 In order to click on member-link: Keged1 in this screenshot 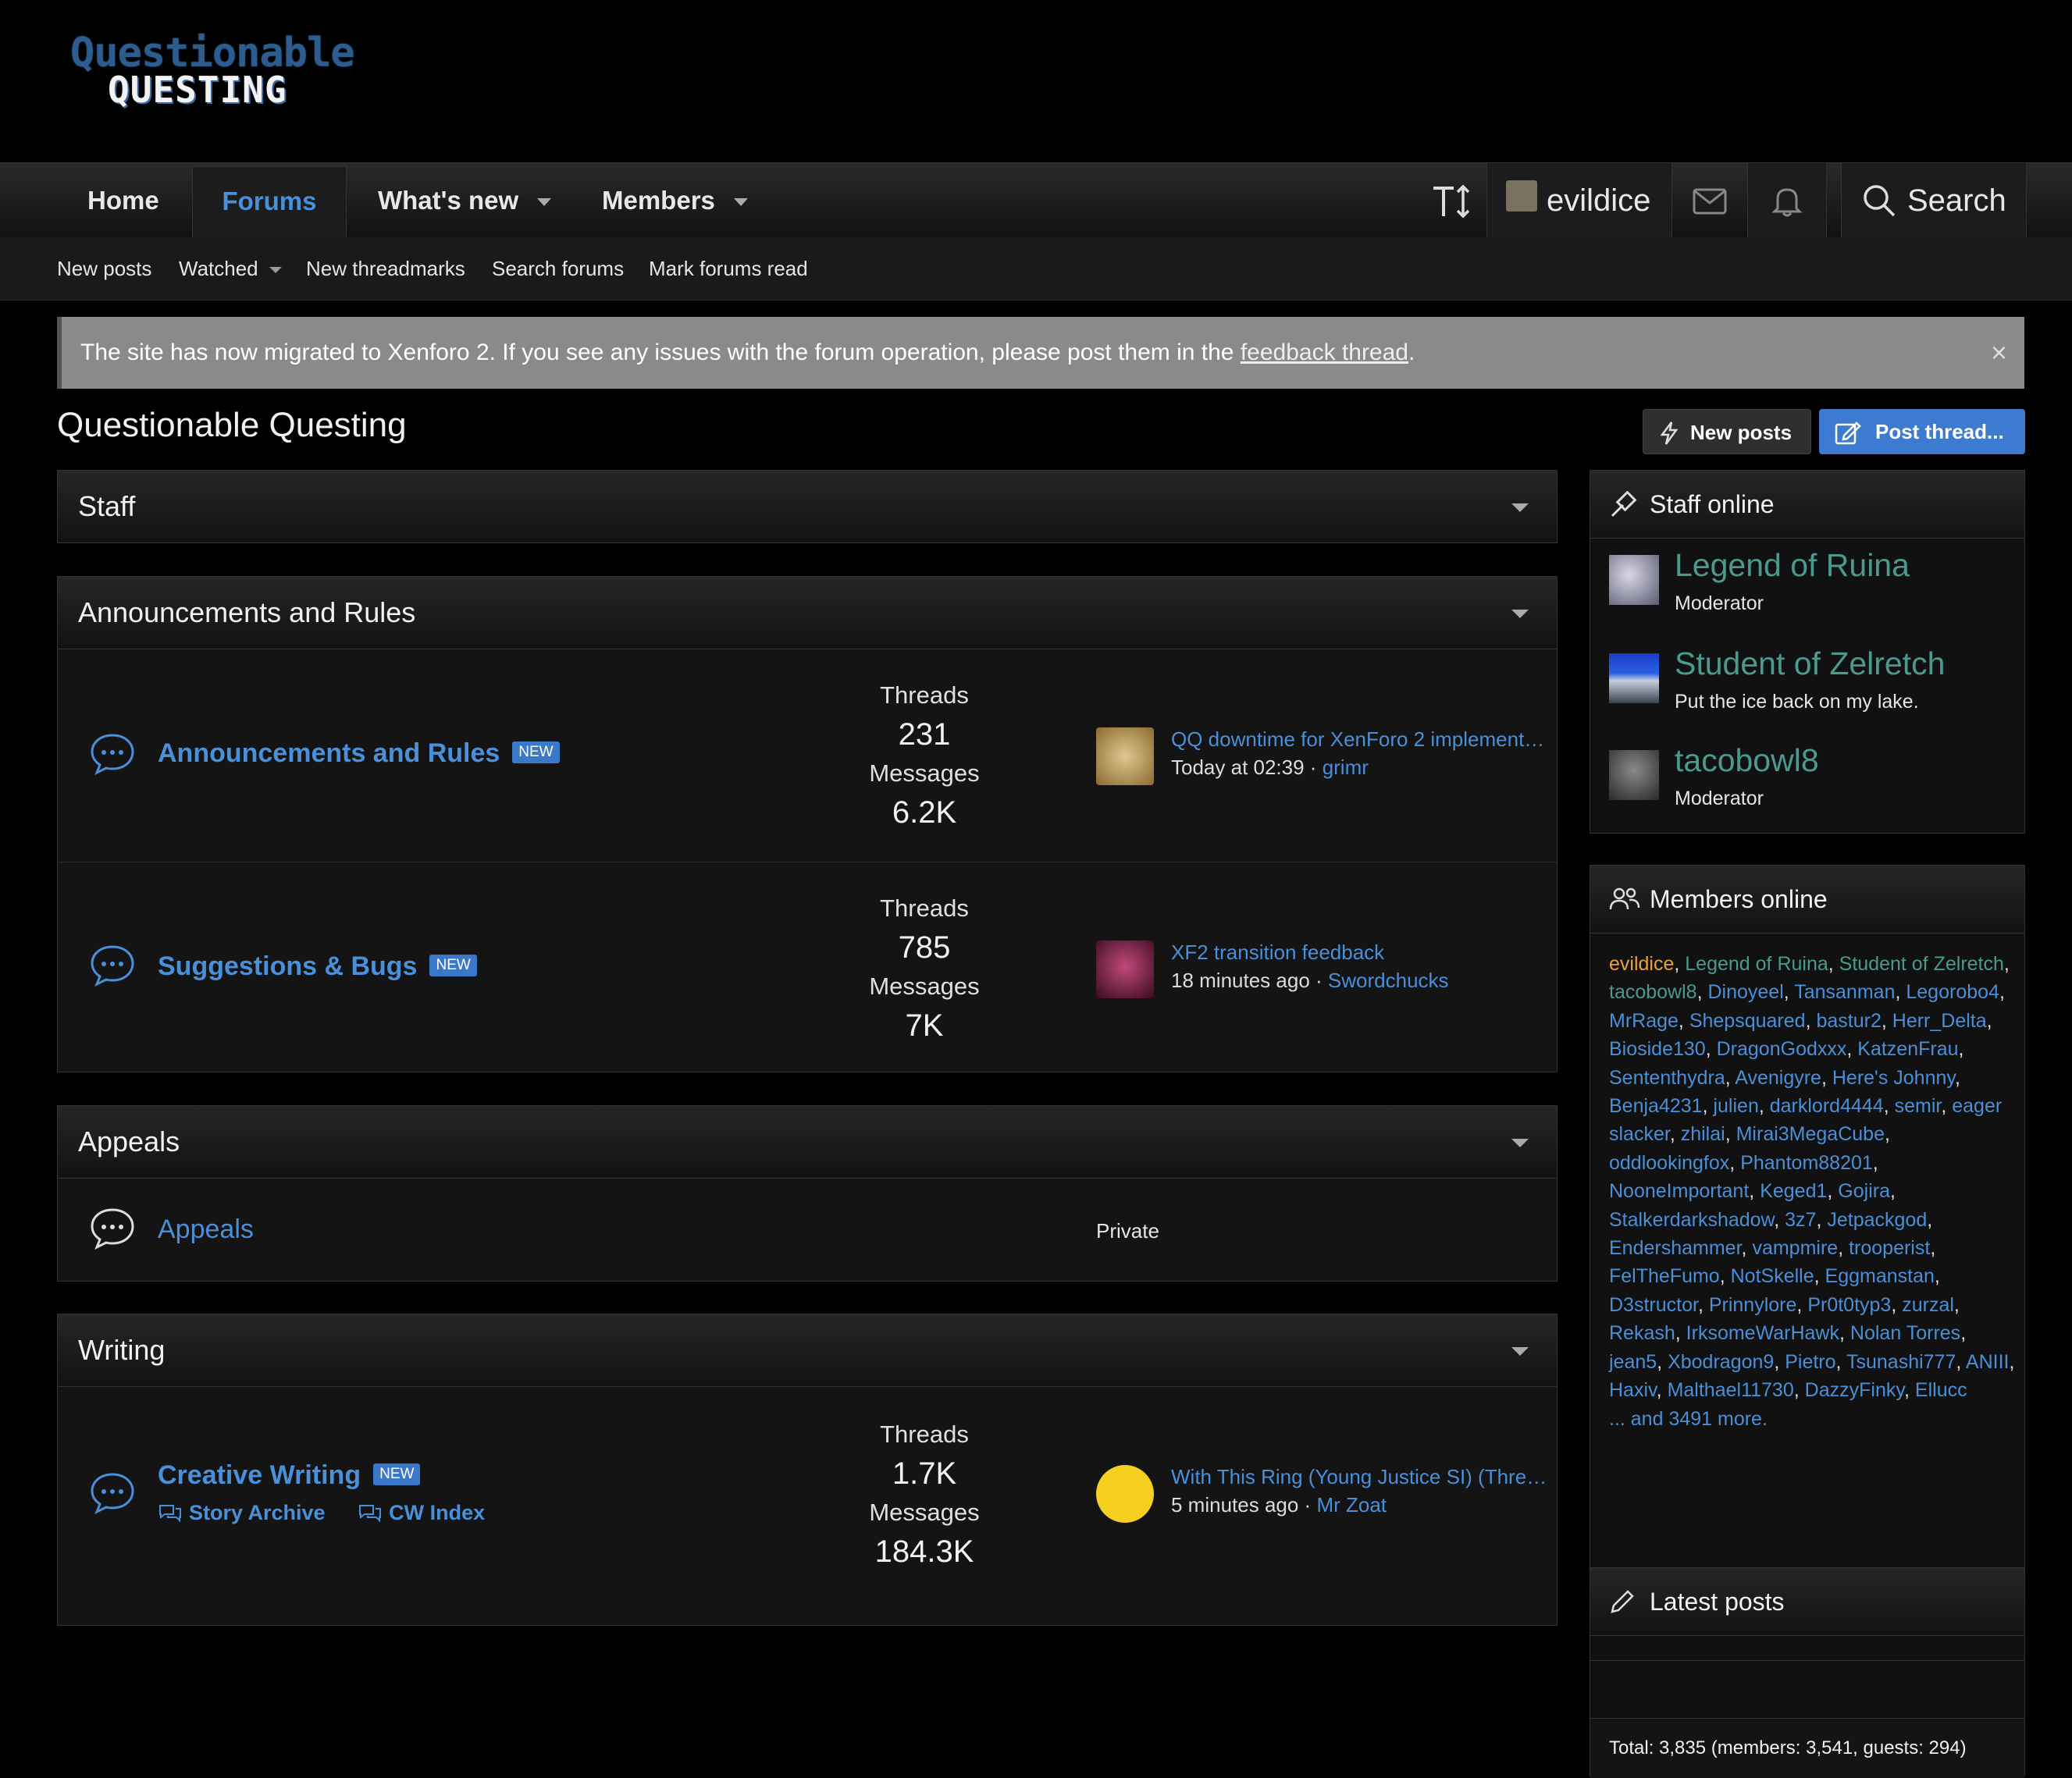, I will do `click(1793, 1191)`.